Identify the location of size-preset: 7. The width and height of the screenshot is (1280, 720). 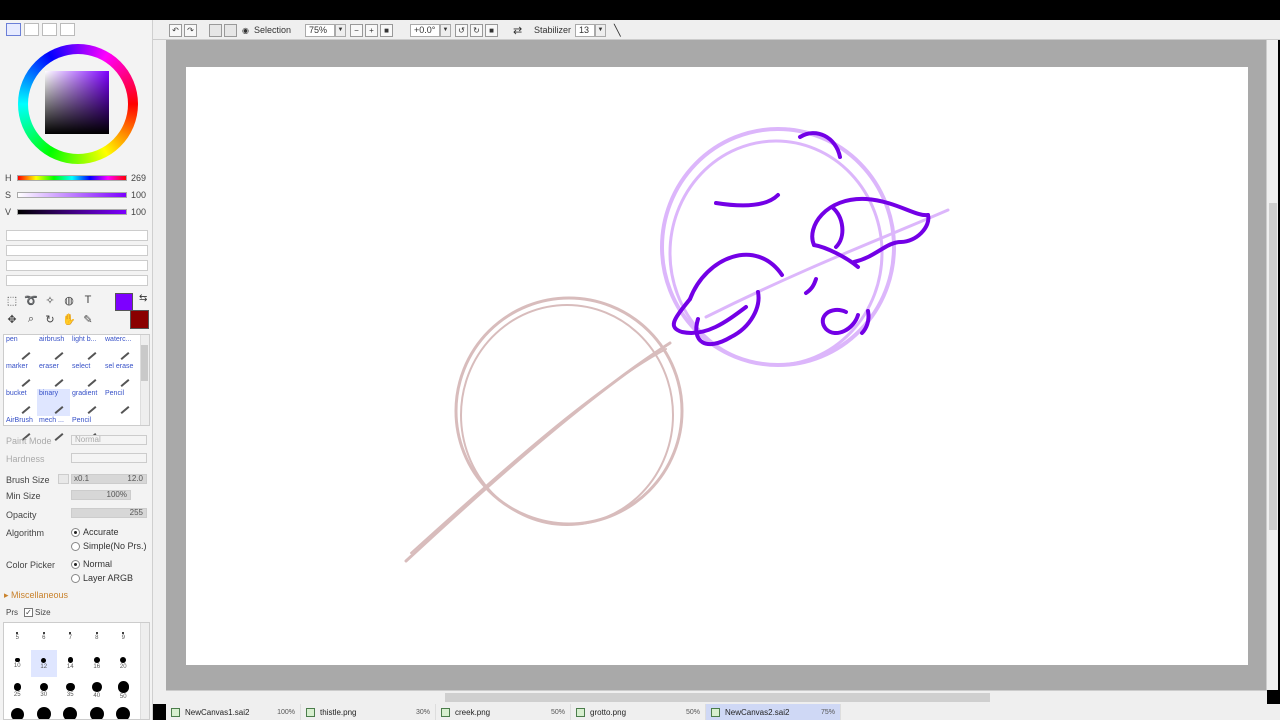
(70, 636).